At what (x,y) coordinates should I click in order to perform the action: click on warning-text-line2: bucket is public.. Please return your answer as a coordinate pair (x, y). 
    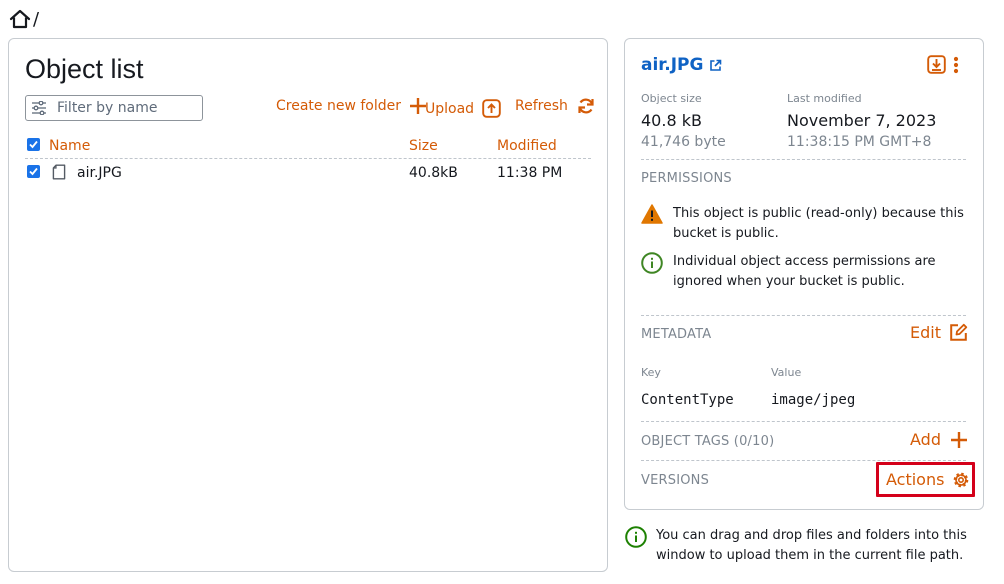
    Looking at the image, I should click on (726, 233).